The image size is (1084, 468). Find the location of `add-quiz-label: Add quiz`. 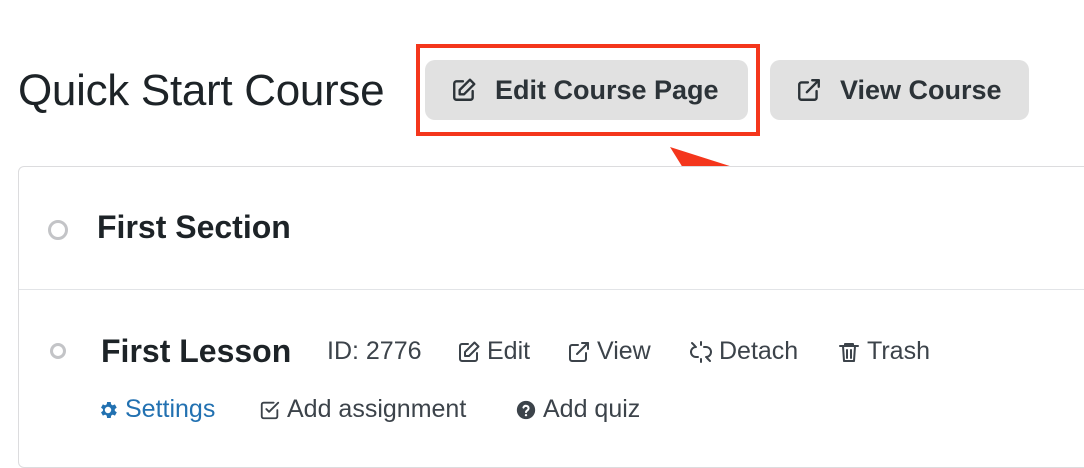

add-quiz-label: Add quiz is located at coordinates (592, 409).